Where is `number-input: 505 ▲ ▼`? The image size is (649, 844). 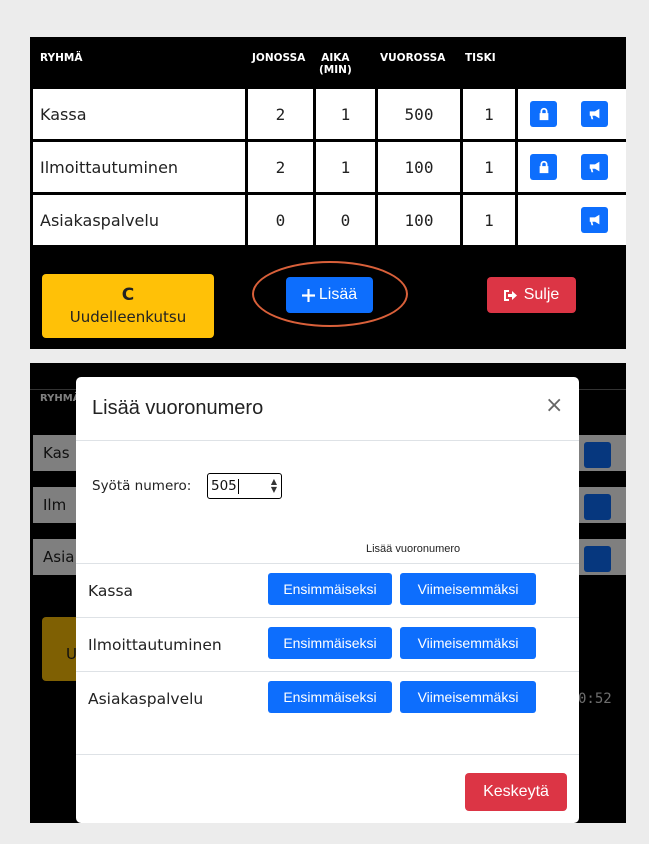 number-input: 505 ▲ ▼ is located at coordinates (244, 486).